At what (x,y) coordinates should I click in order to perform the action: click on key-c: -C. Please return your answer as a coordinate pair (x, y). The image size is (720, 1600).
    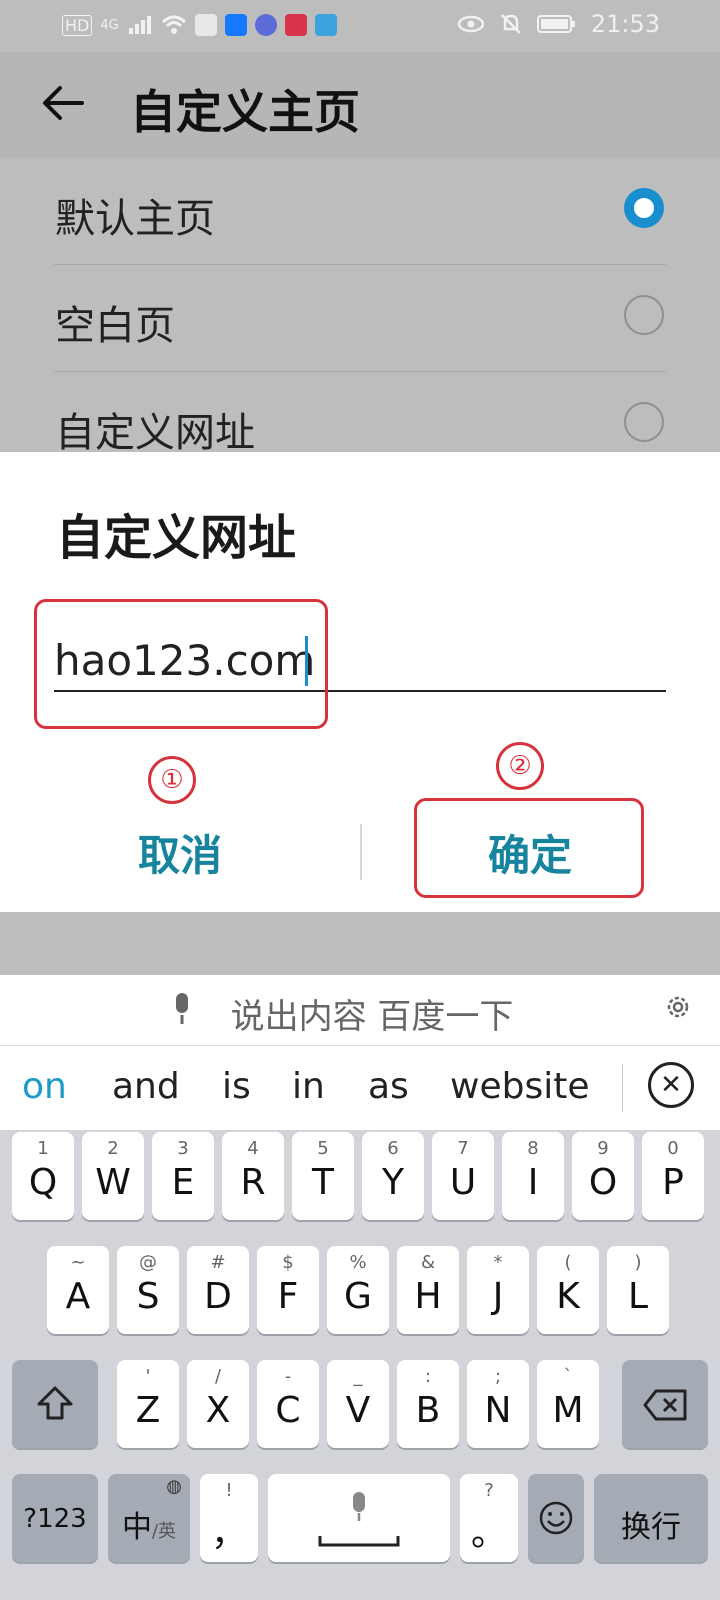
    Looking at the image, I should click on (288, 1404).